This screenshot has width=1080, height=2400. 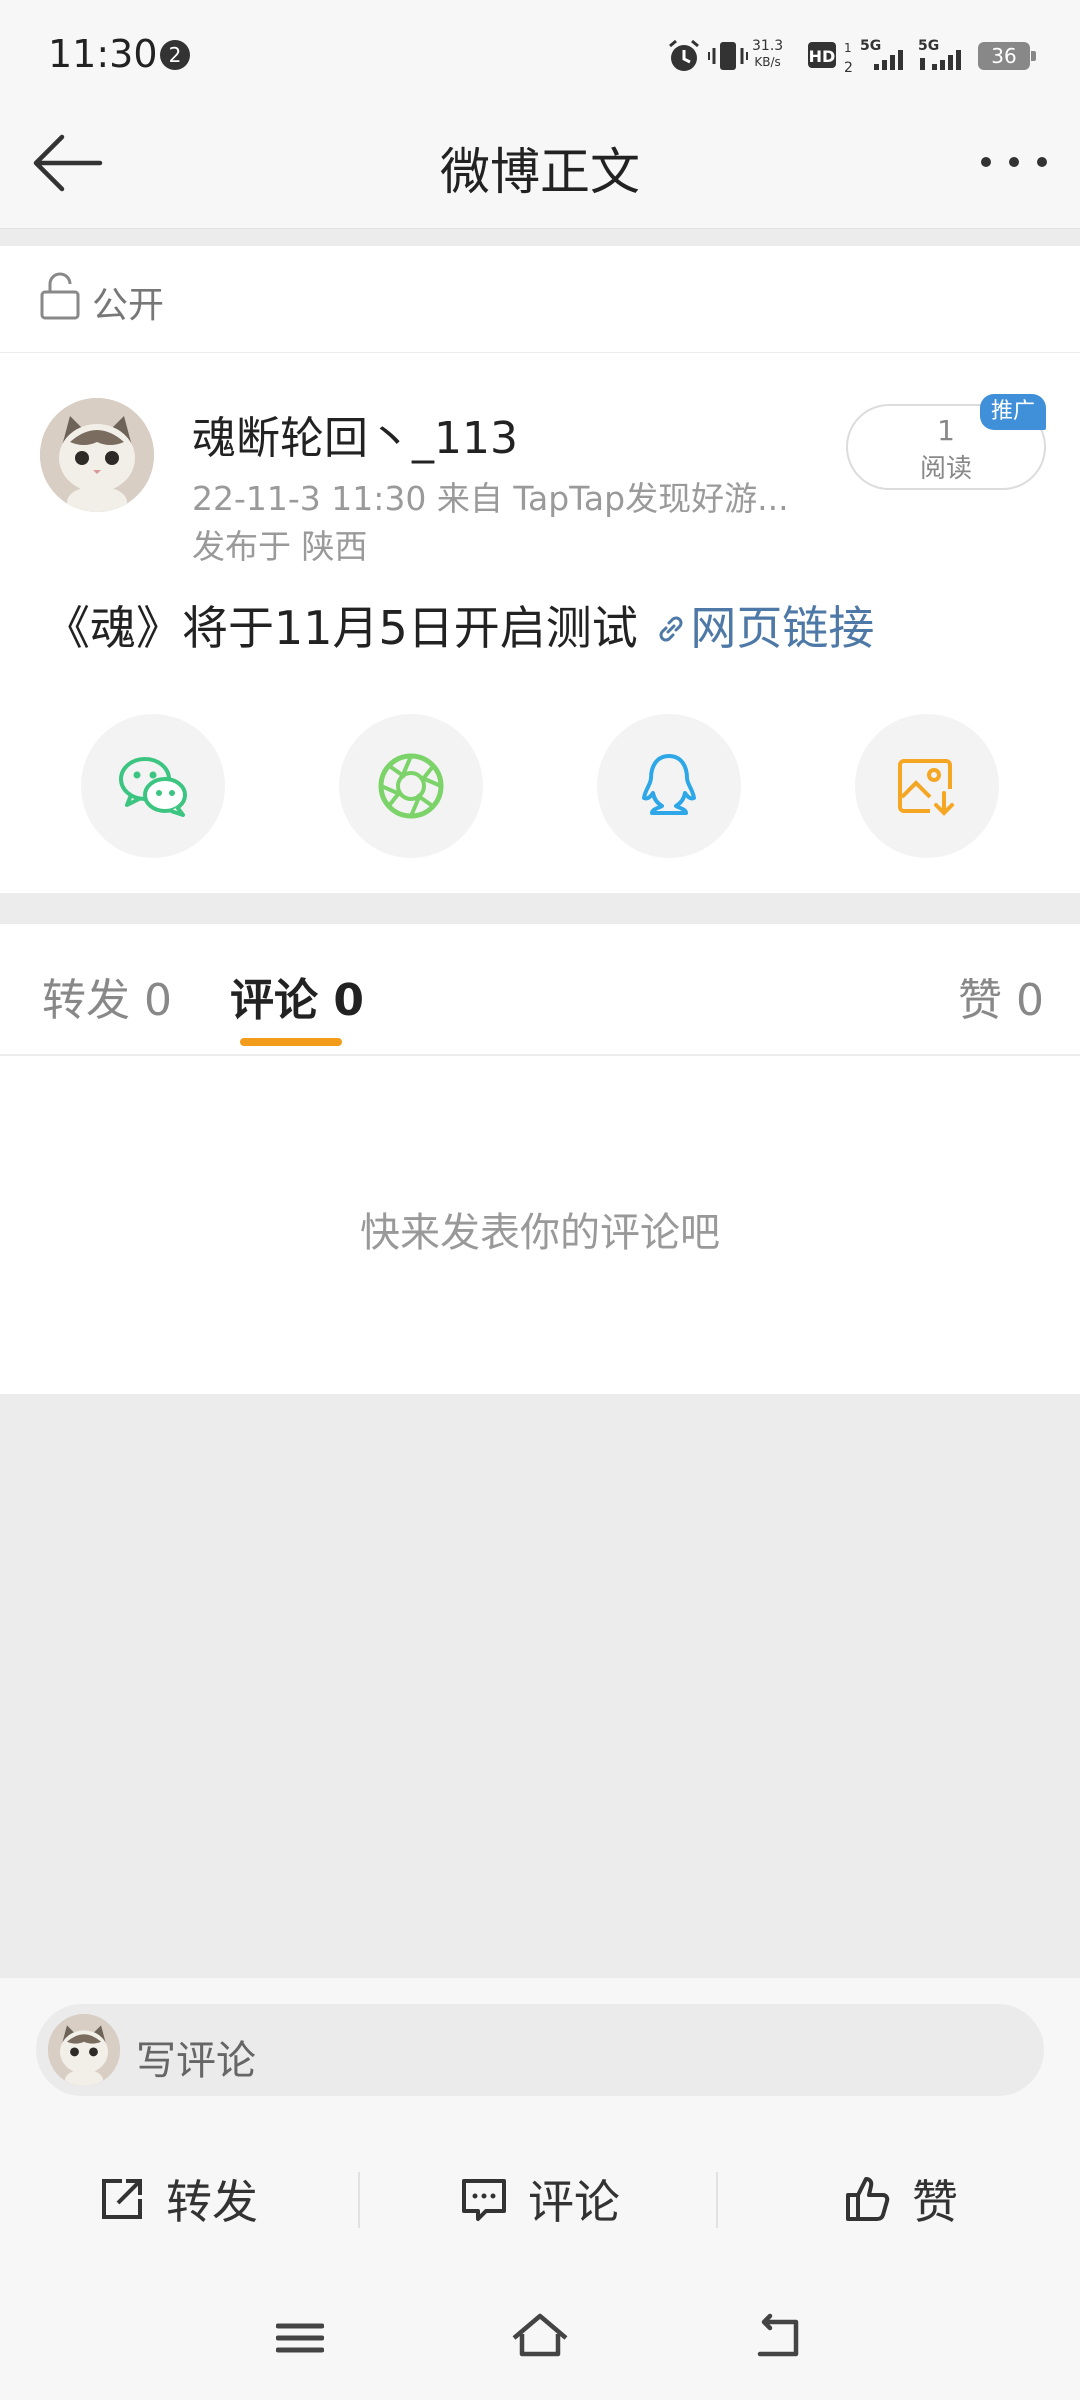 I want to click on wechat-icon, so click(x=153, y=787).